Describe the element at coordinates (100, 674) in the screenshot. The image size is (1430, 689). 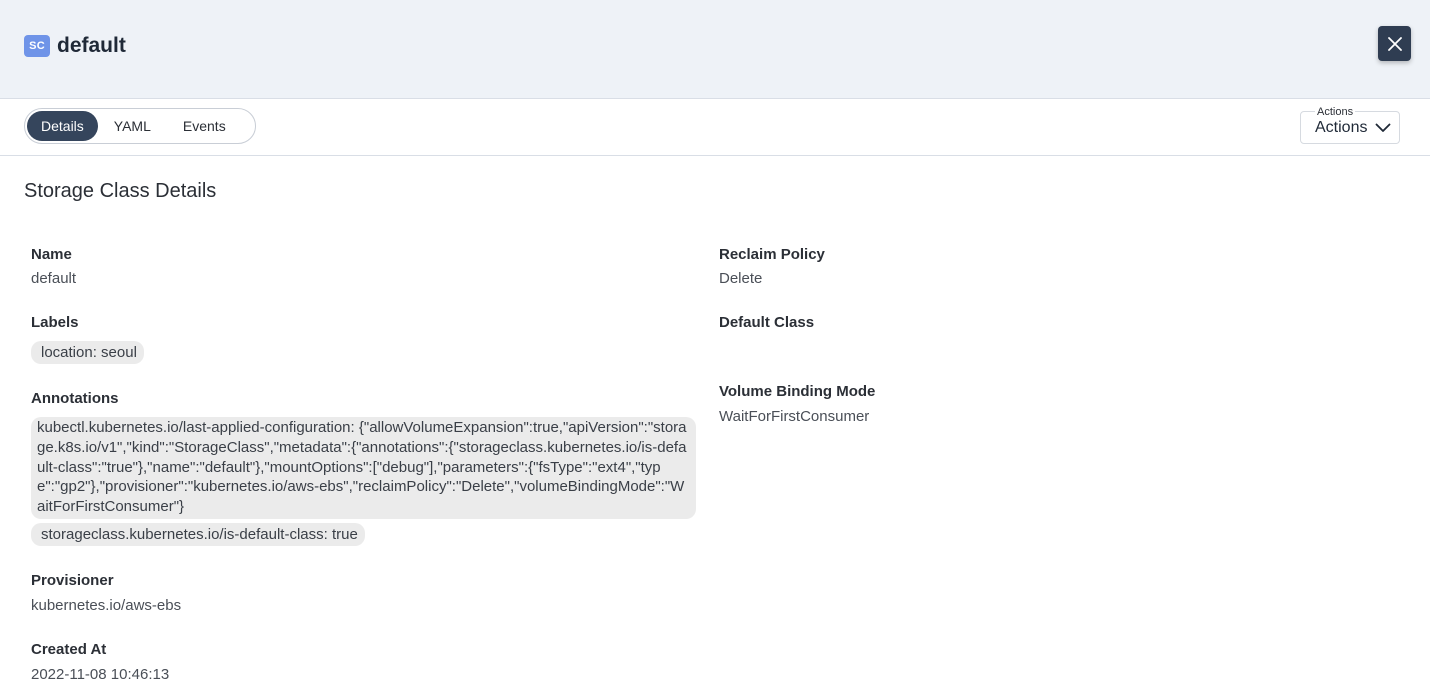
I see `created-at-value: 2022-11-08 10:46:13` at that location.